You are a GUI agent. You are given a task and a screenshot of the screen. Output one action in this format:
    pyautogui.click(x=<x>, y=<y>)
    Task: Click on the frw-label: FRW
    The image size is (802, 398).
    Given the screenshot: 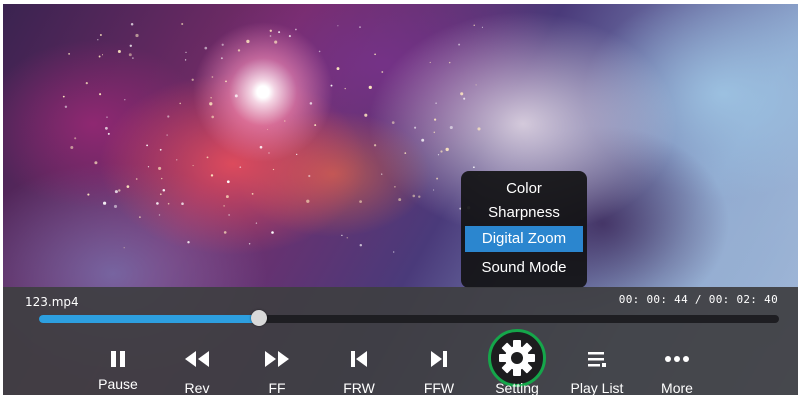 What is the action you would take?
    pyautogui.click(x=359, y=387)
    